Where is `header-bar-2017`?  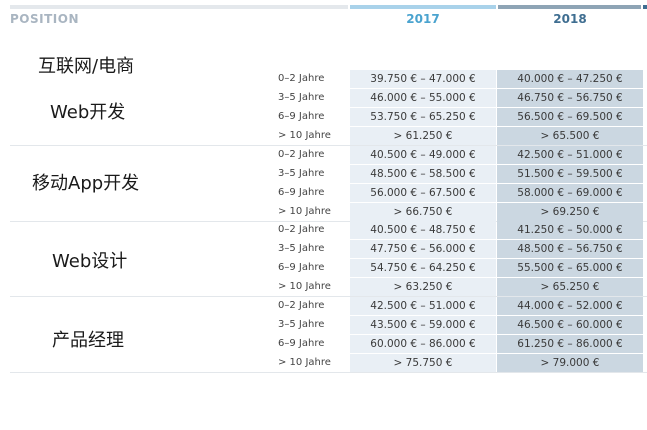 header-bar-2017 is located at coordinates (423, 7).